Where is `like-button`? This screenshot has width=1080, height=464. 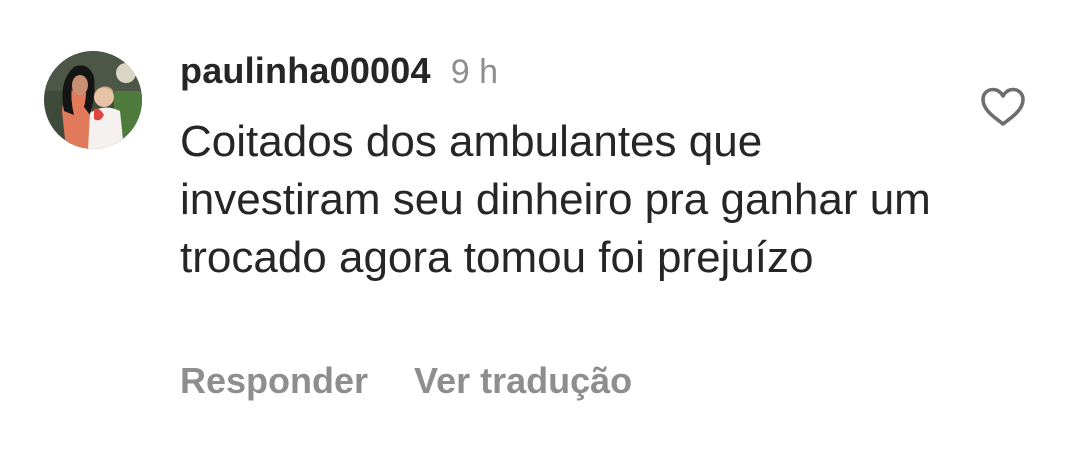
like-button is located at coordinates (1003, 107).